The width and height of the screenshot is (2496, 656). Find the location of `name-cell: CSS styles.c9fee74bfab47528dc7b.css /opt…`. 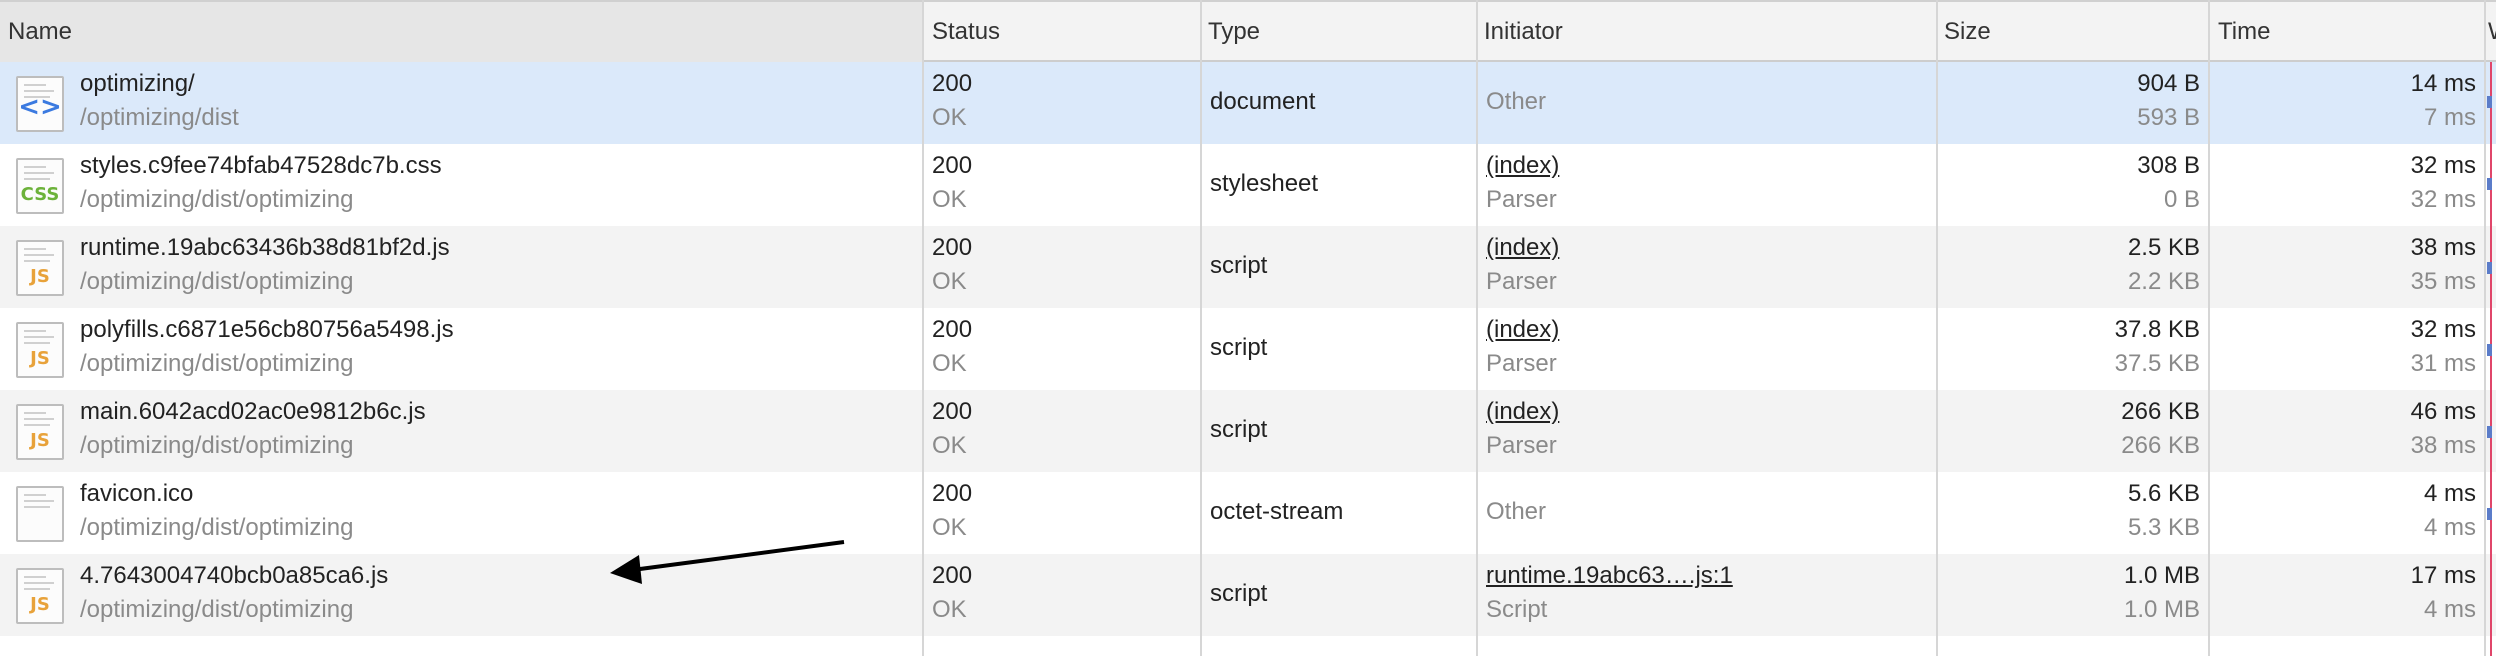

name-cell: CSS styles.c9fee74bfab47528dc7b.css /opt… is located at coordinates (461, 185).